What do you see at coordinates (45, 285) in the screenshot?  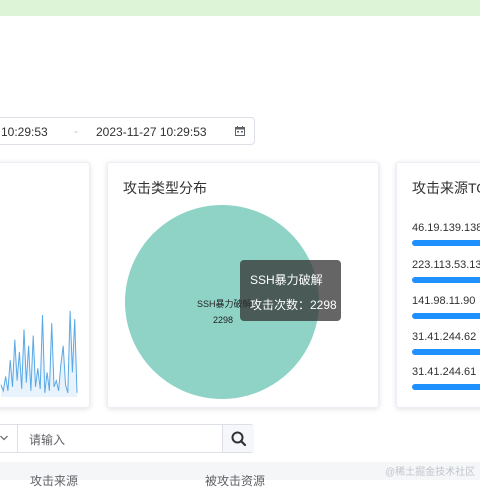 I see `attack-trend-card` at bounding box center [45, 285].